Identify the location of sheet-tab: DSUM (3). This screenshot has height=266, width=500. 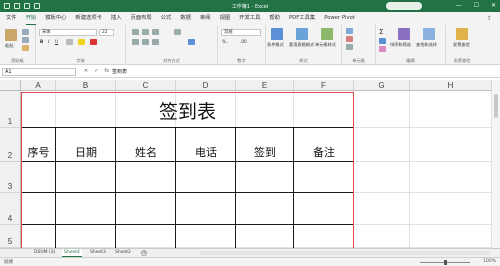
(44, 253).